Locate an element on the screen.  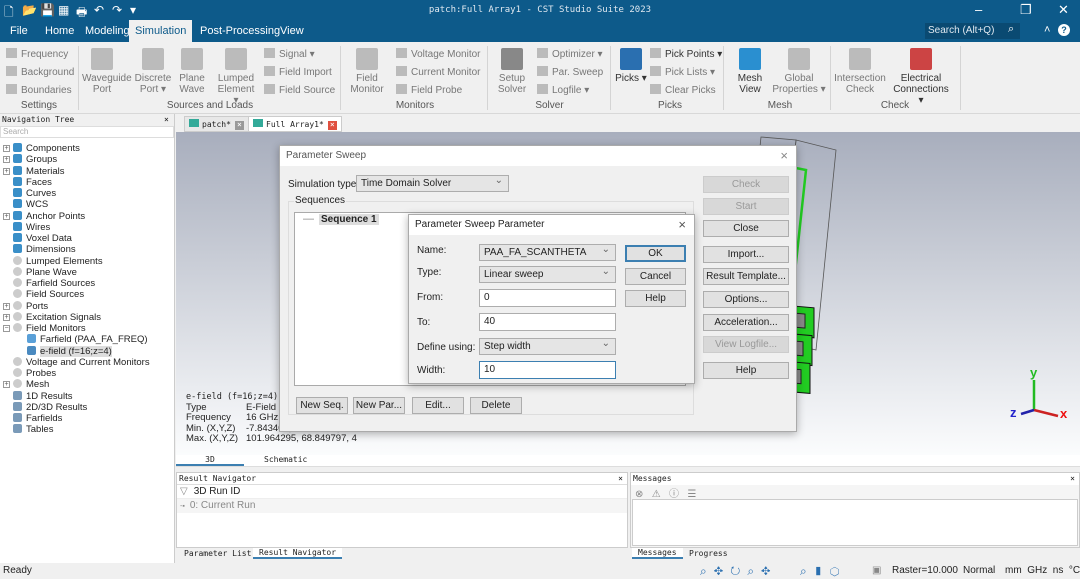
ribbon-item: Signal ▾ is located at coordinates (289, 54).